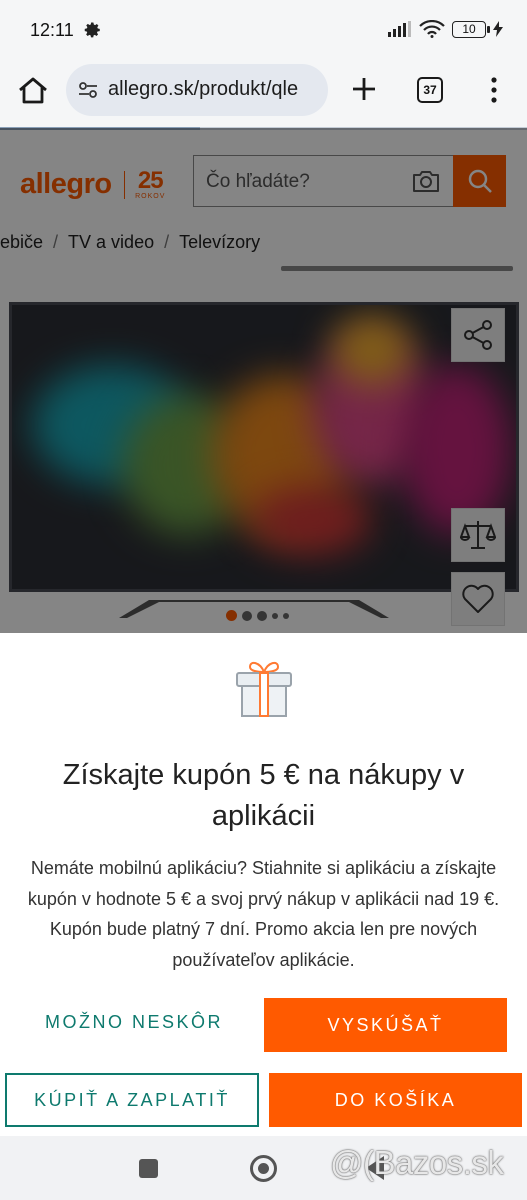  I want to click on more-menu-icon, so click(494, 90).